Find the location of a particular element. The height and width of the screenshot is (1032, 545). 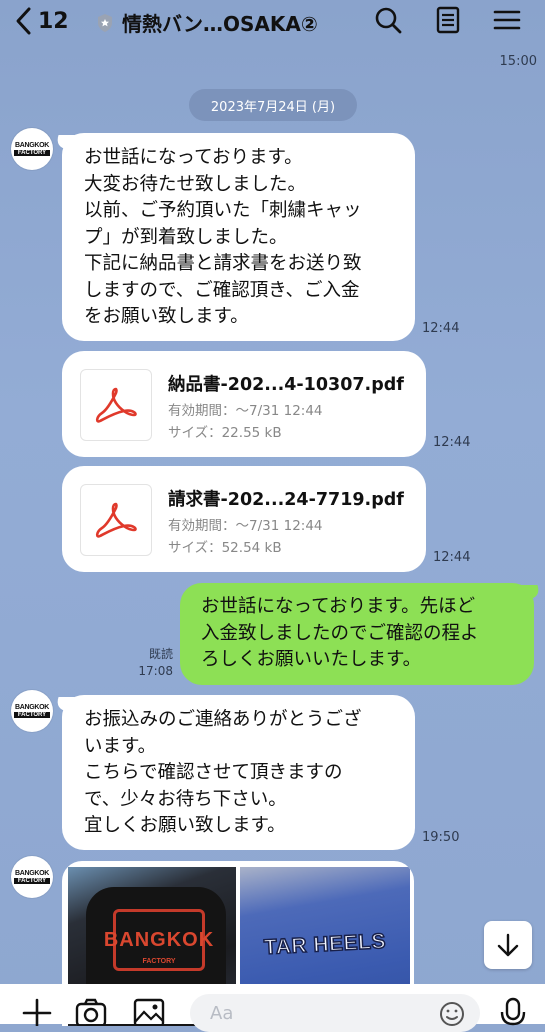

plus-icon is located at coordinates (37, 1011).